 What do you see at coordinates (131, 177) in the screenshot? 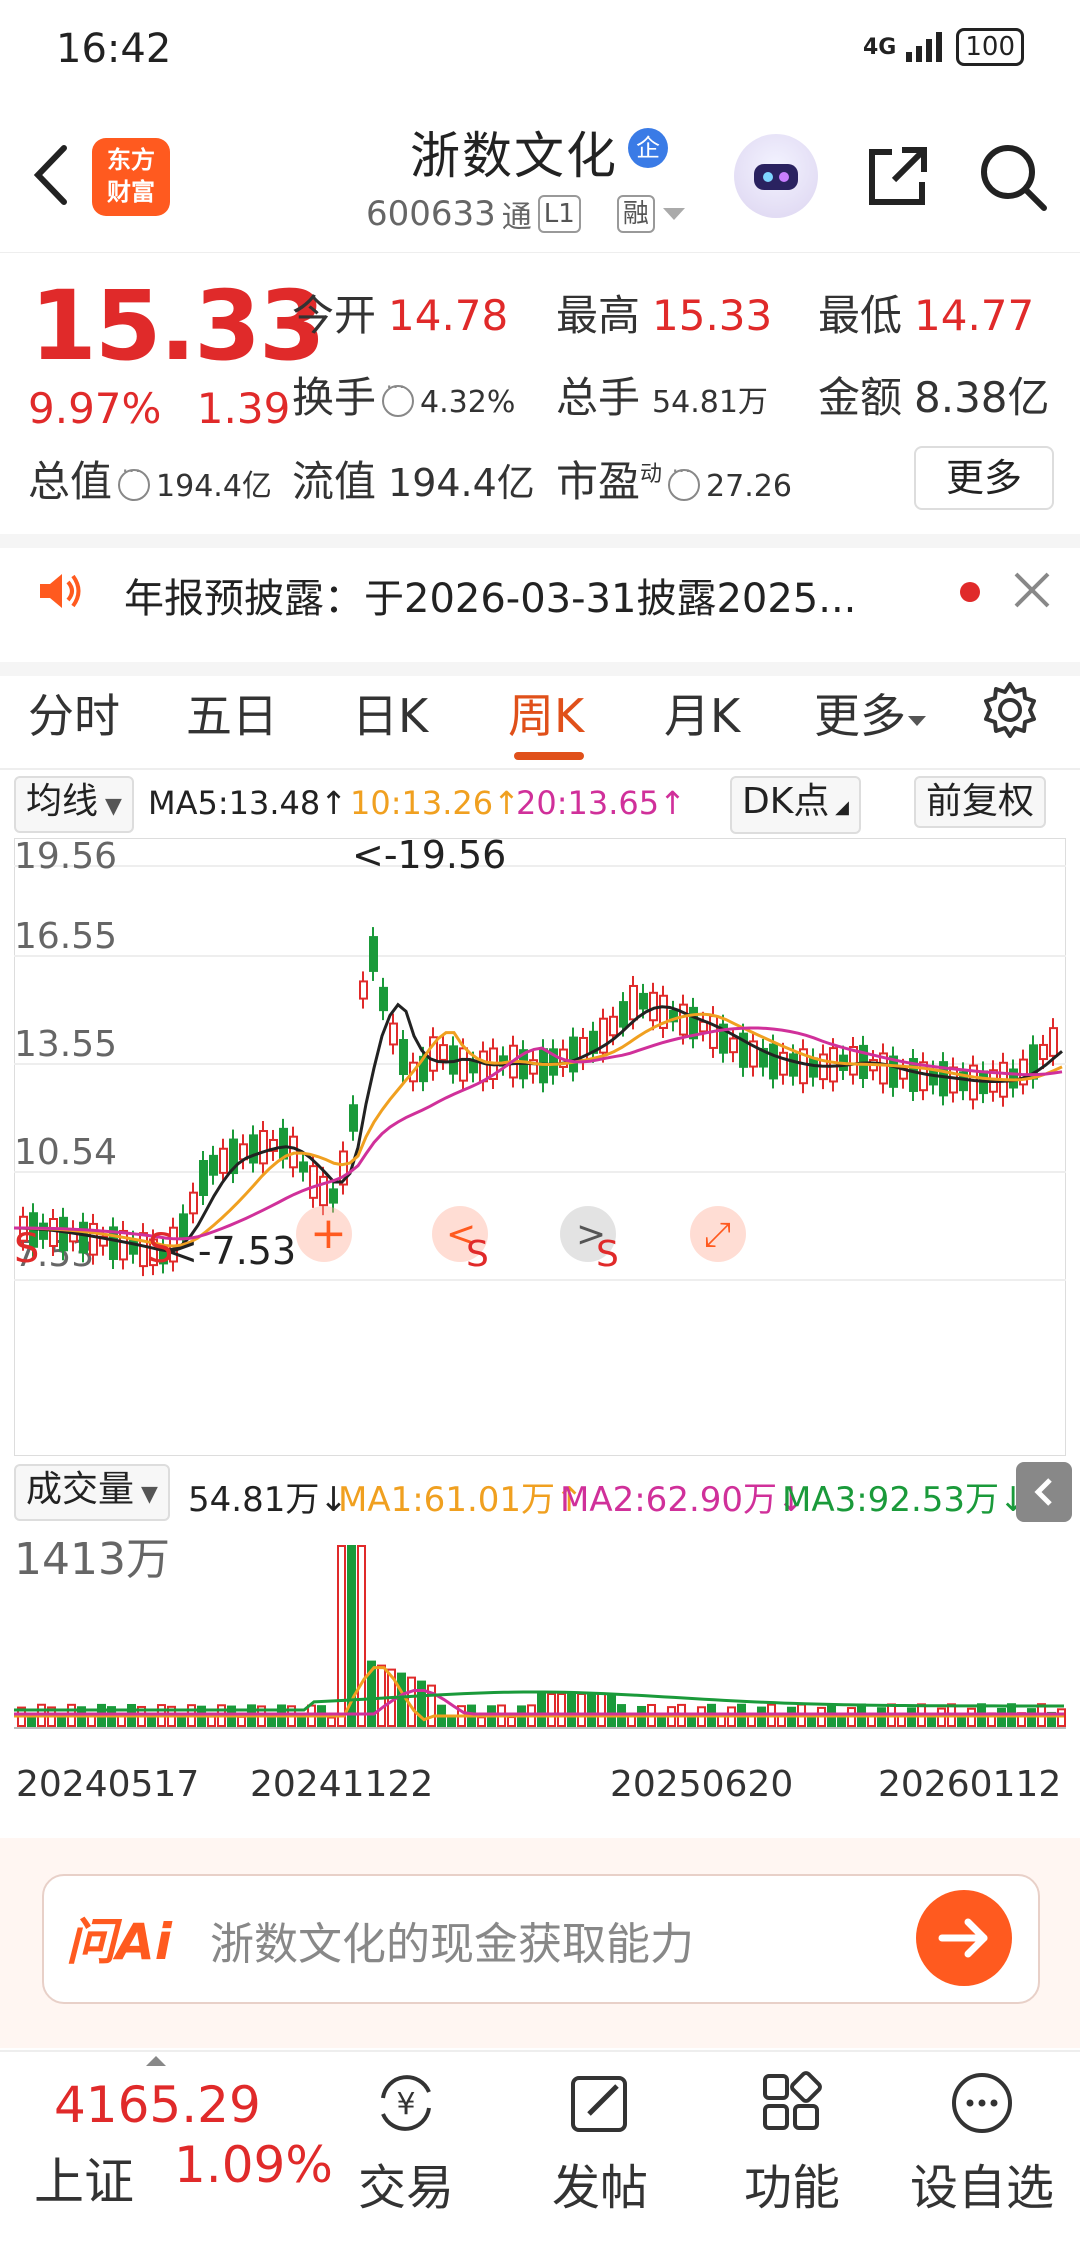
I see `app-logo: 东方 财富` at bounding box center [131, 177].